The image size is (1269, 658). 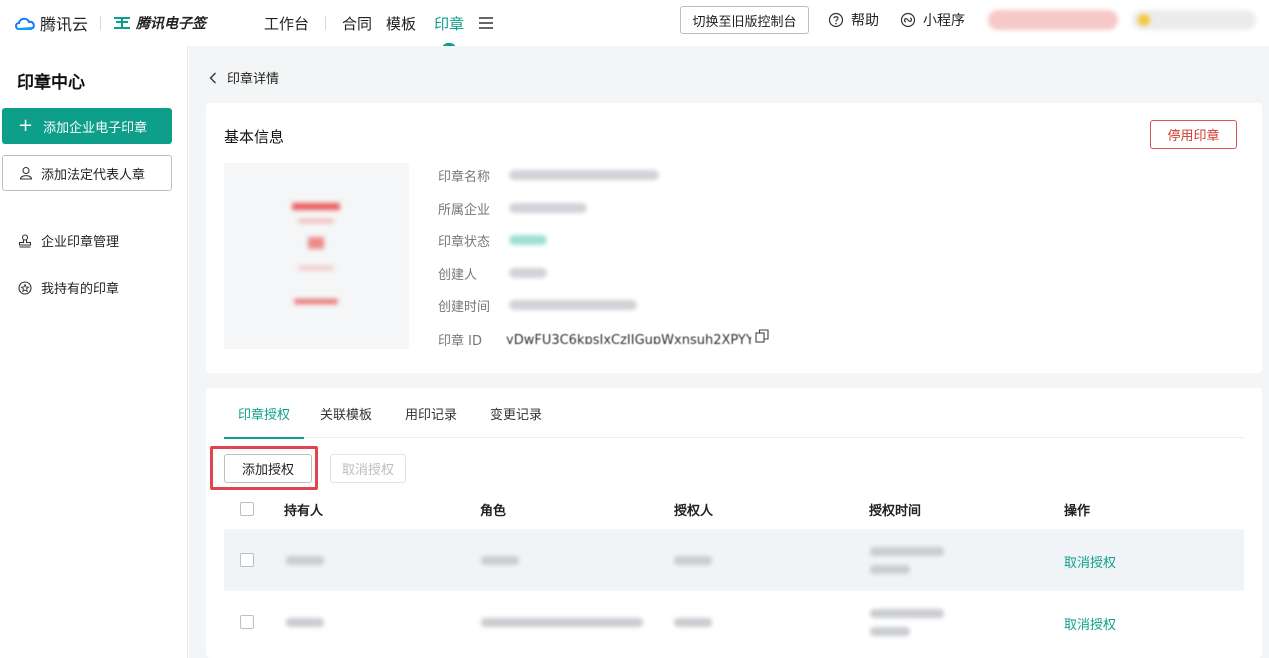 I want to click on copy-icon, so click(x=762, y=336).